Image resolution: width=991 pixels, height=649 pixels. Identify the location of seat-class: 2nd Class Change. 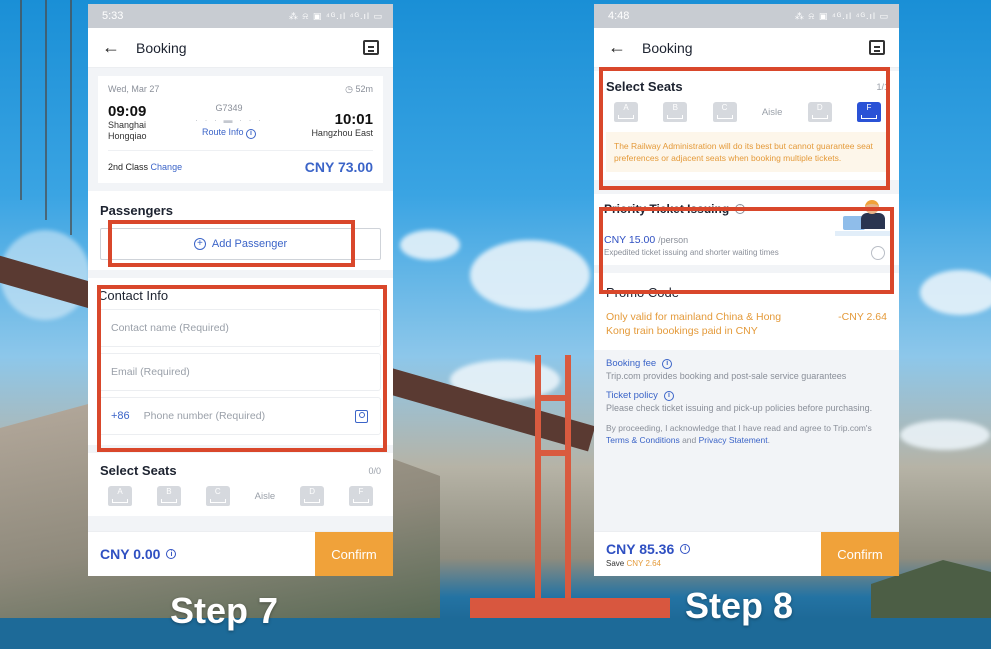
(145, 167).